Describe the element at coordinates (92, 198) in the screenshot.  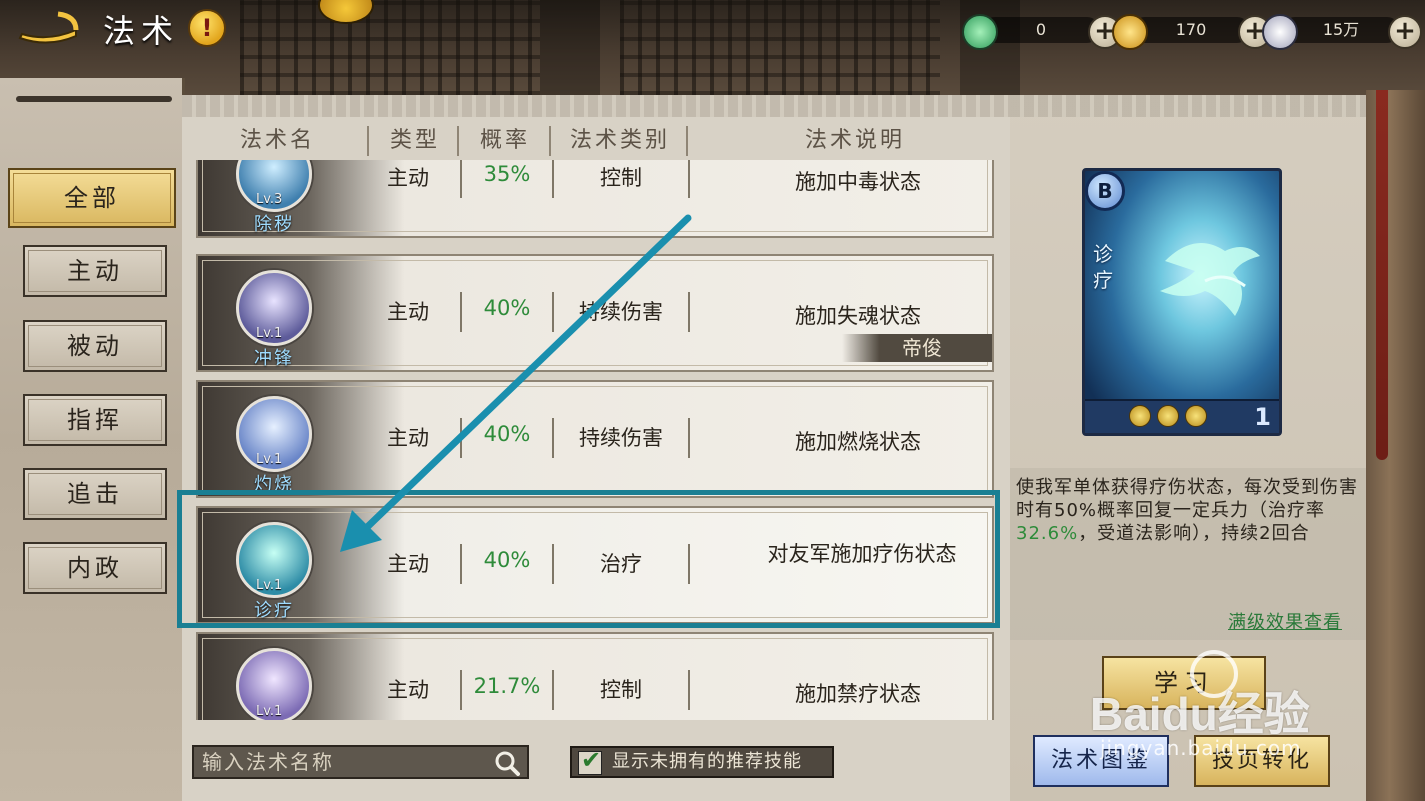
I see `tab-all: 全部` at that location.